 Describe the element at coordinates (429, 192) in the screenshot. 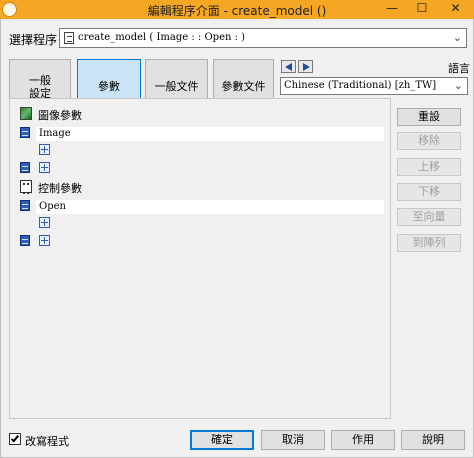

I see `move-down-button: 下移` at that location.